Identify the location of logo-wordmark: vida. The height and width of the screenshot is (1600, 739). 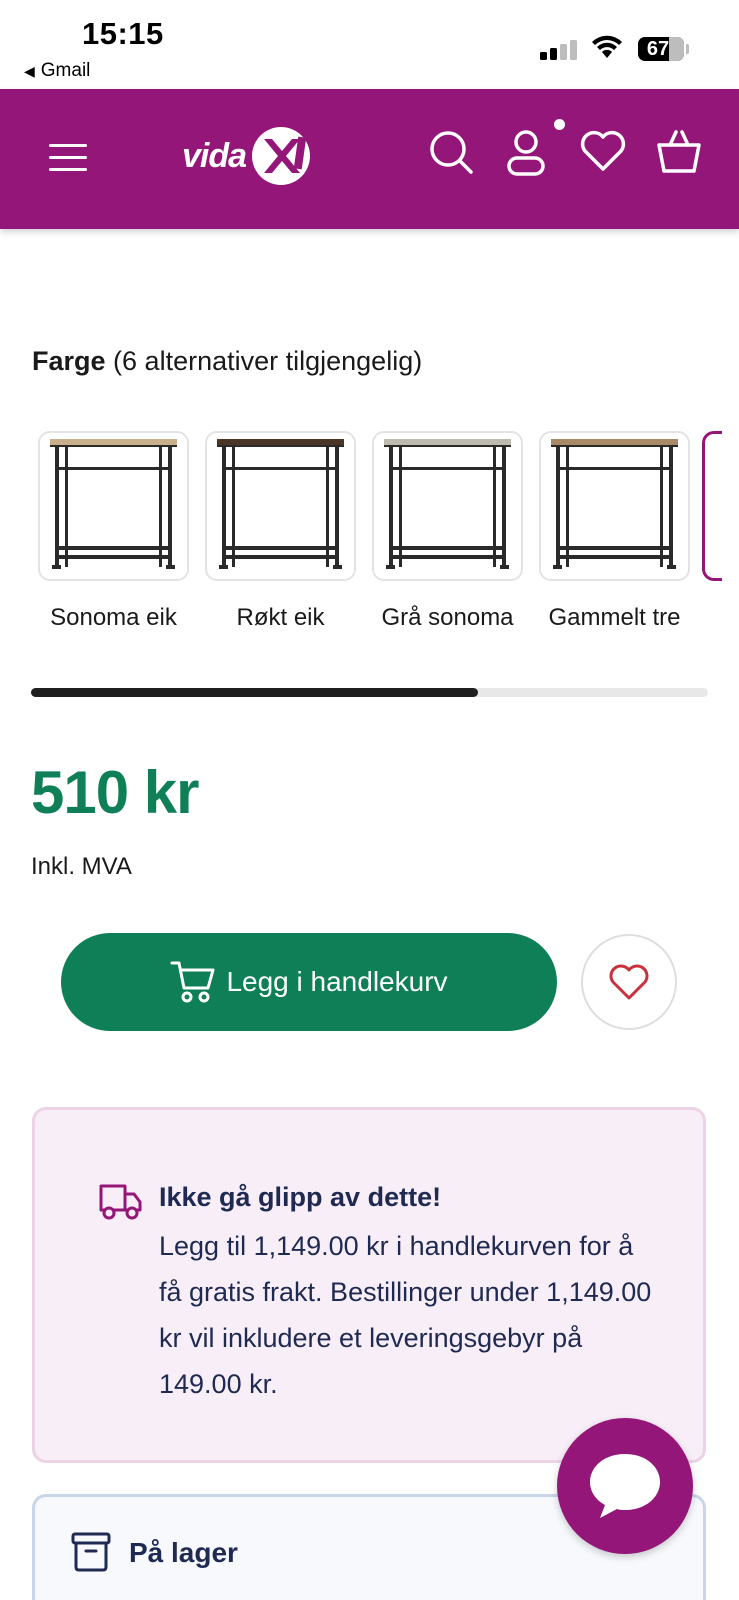
(214, 155).